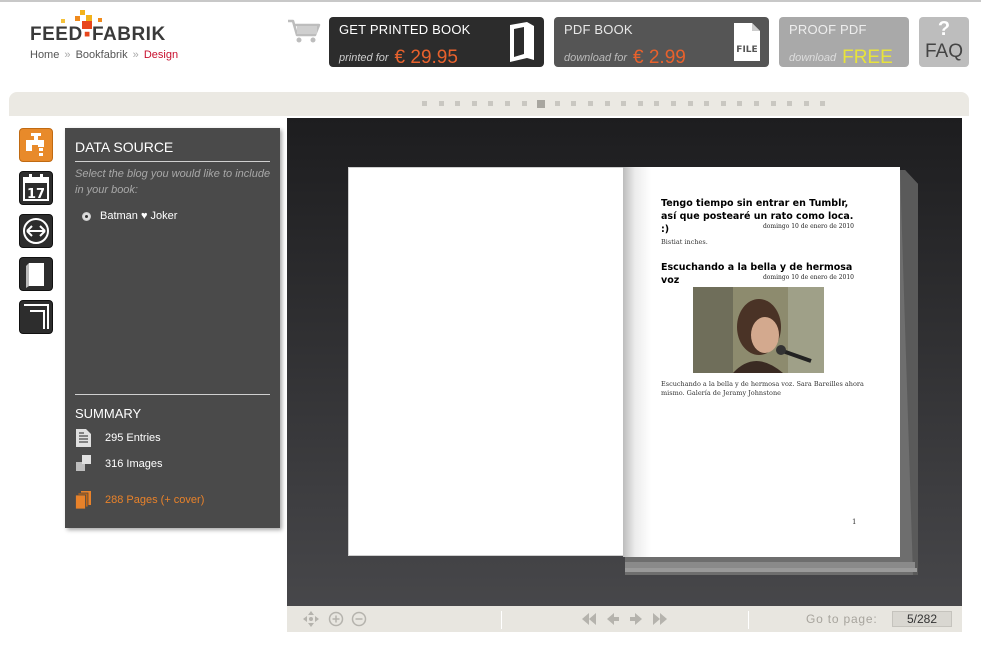  What do you see at coordinates (944, 29) in the screenshot?
I see `question-icon: ?` at bounding box center [944, 29].